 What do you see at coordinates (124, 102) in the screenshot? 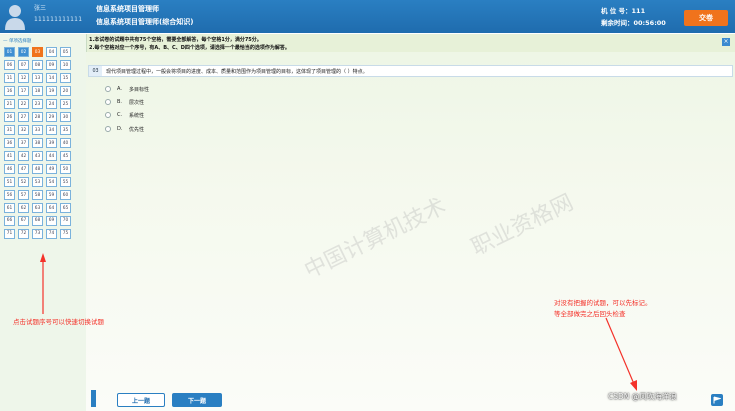
I see `option-b: B. 层次性` at bounding box center [124, 102].